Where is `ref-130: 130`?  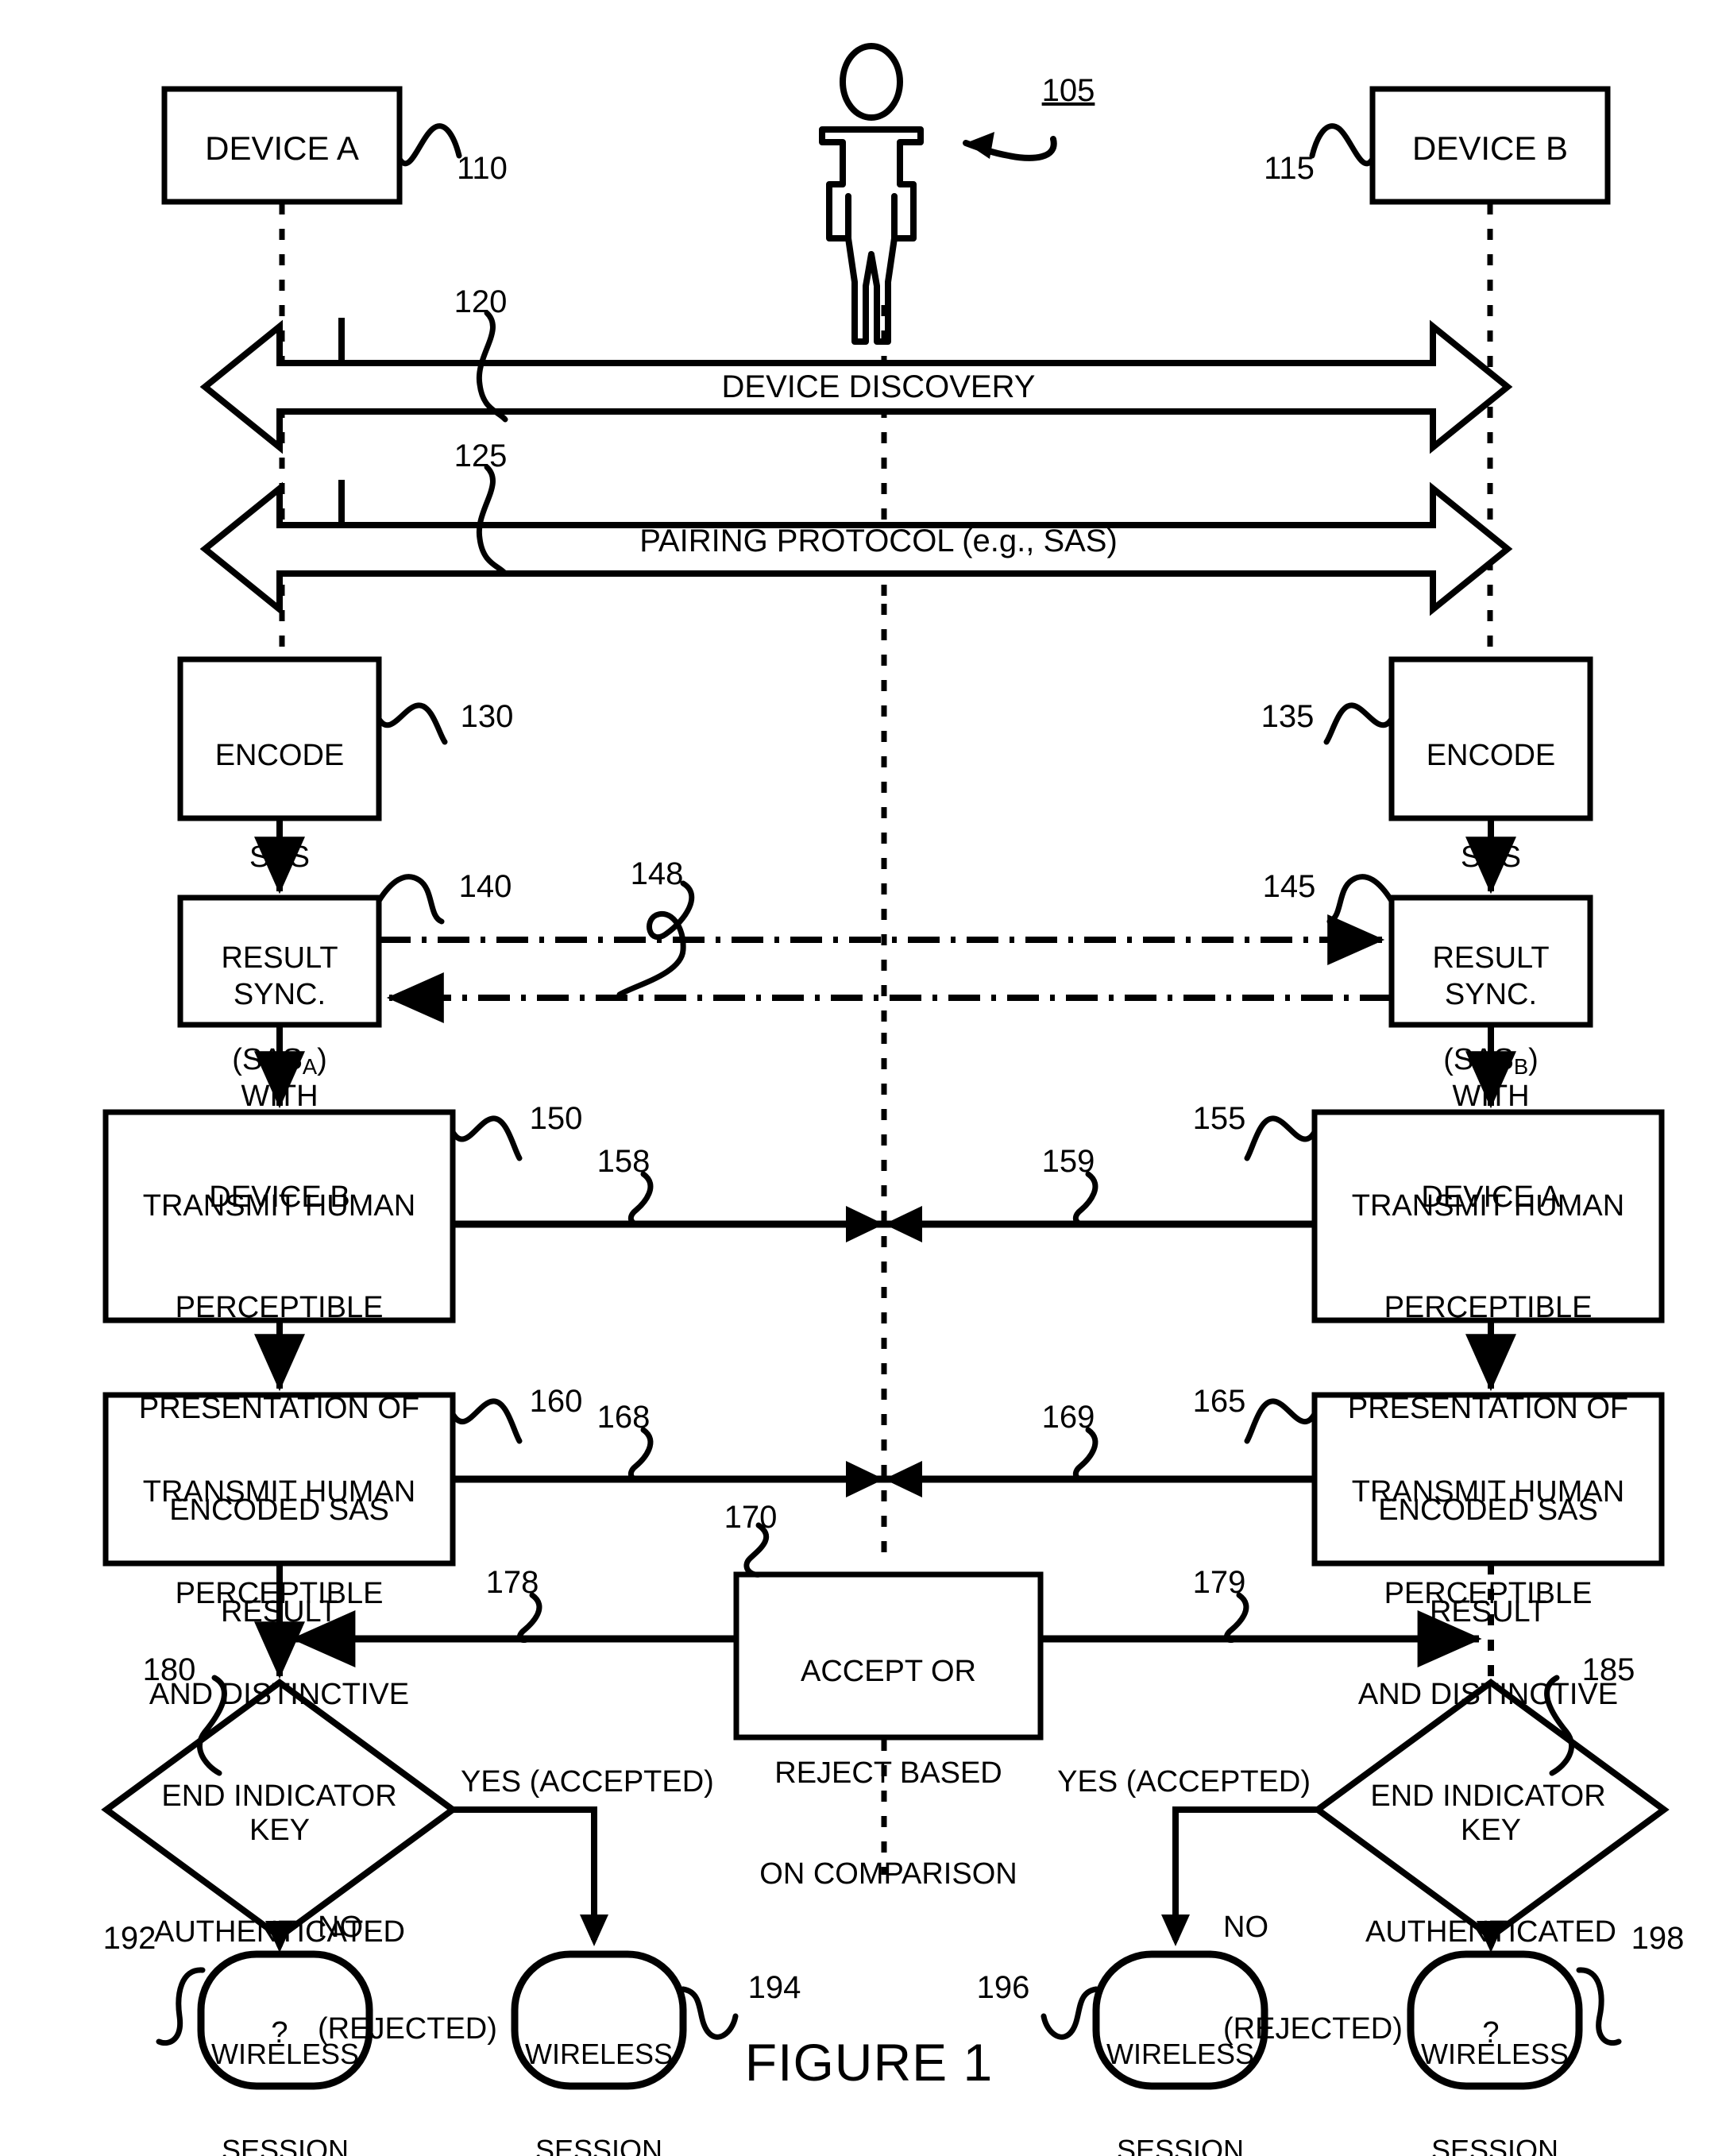 ref-130: 130 is located at coordinates (487, 716).